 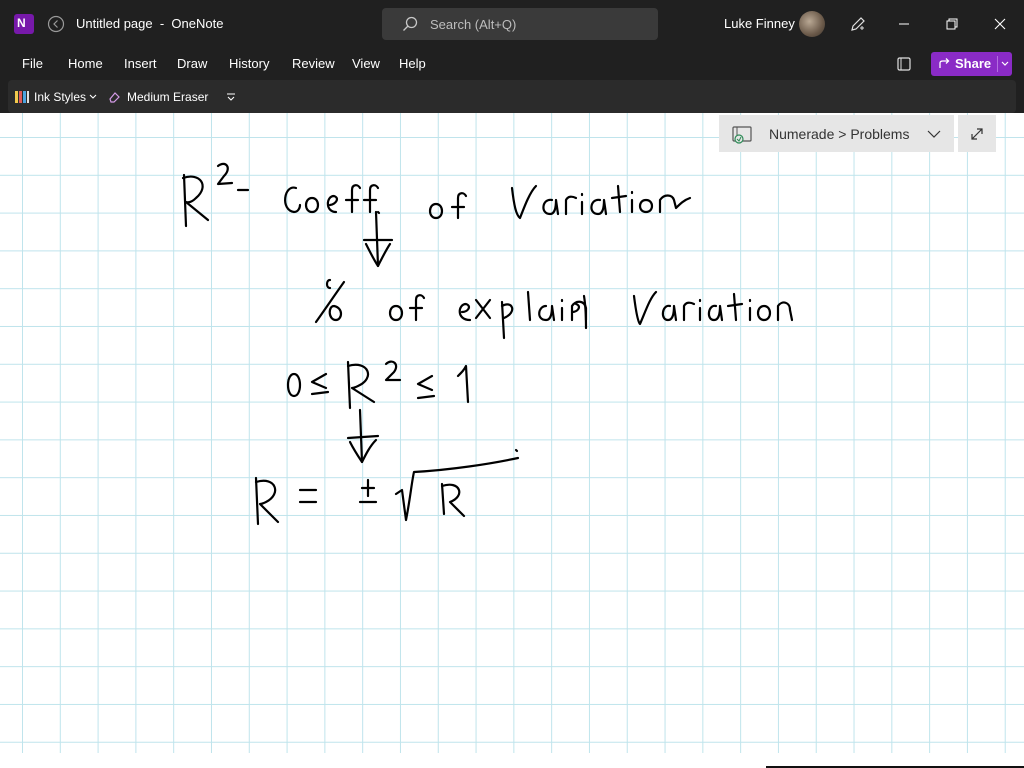 I want to click on ink-line-explained-variation, so click(x=554, y=309).